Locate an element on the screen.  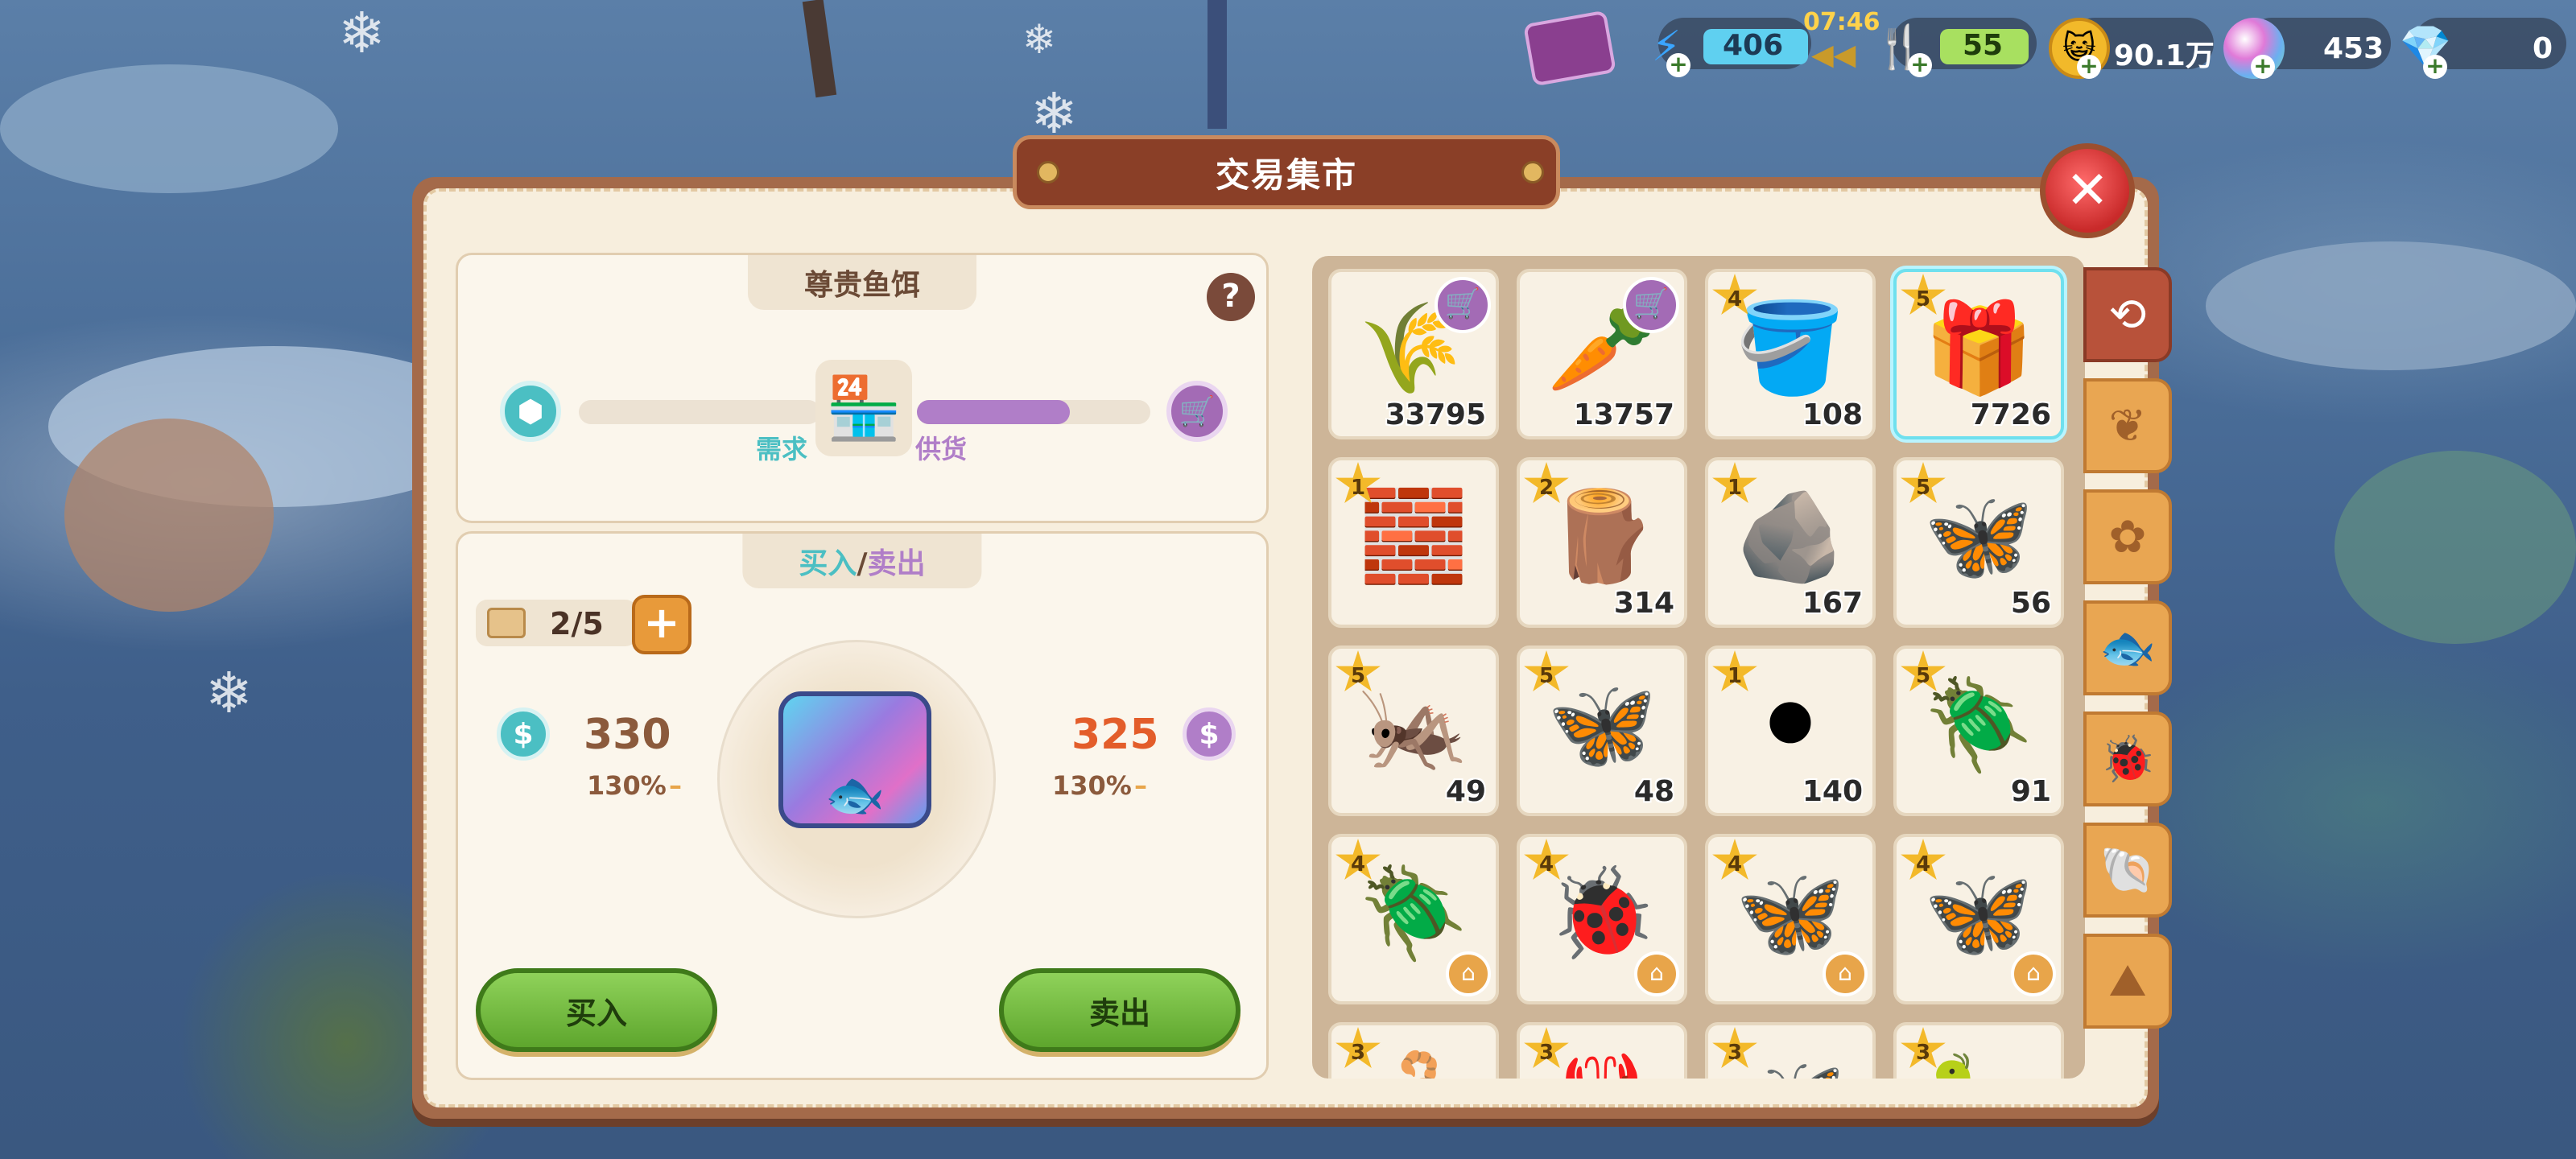
inventory-slot: 🦗 5 49 is located at coordinates (1413, 730).